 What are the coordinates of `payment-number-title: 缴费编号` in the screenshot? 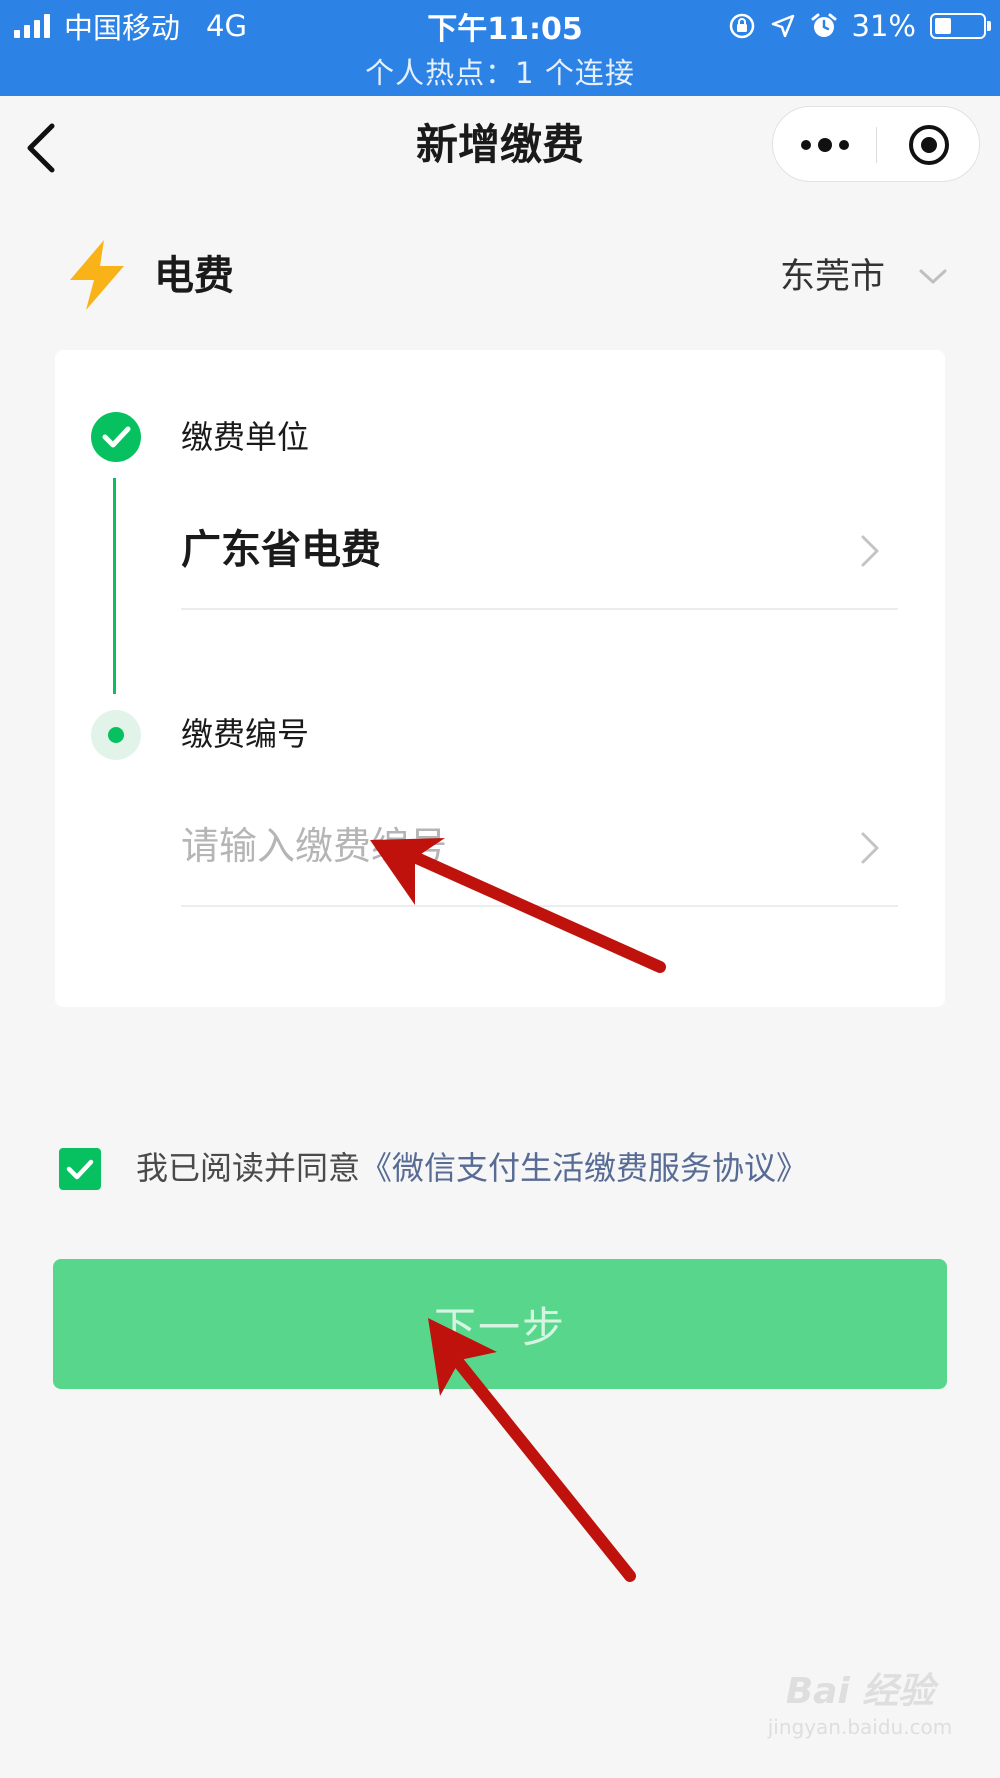 It's located at (245, 734).